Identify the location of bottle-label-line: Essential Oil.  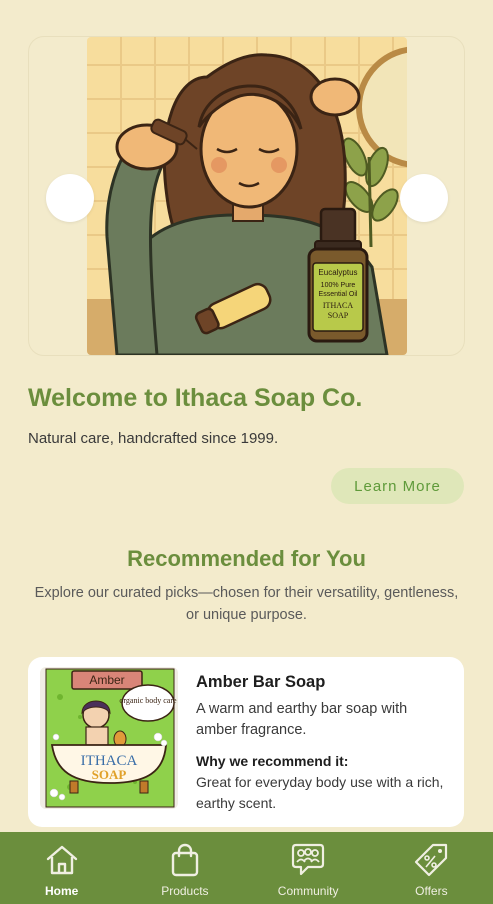
(338, 294).